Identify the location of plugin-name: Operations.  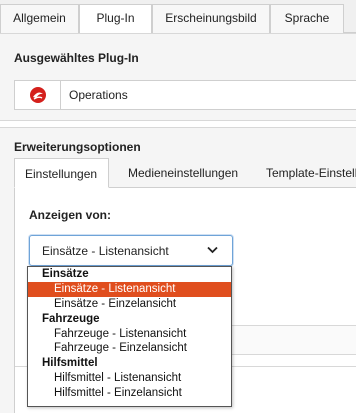
(98, 95).